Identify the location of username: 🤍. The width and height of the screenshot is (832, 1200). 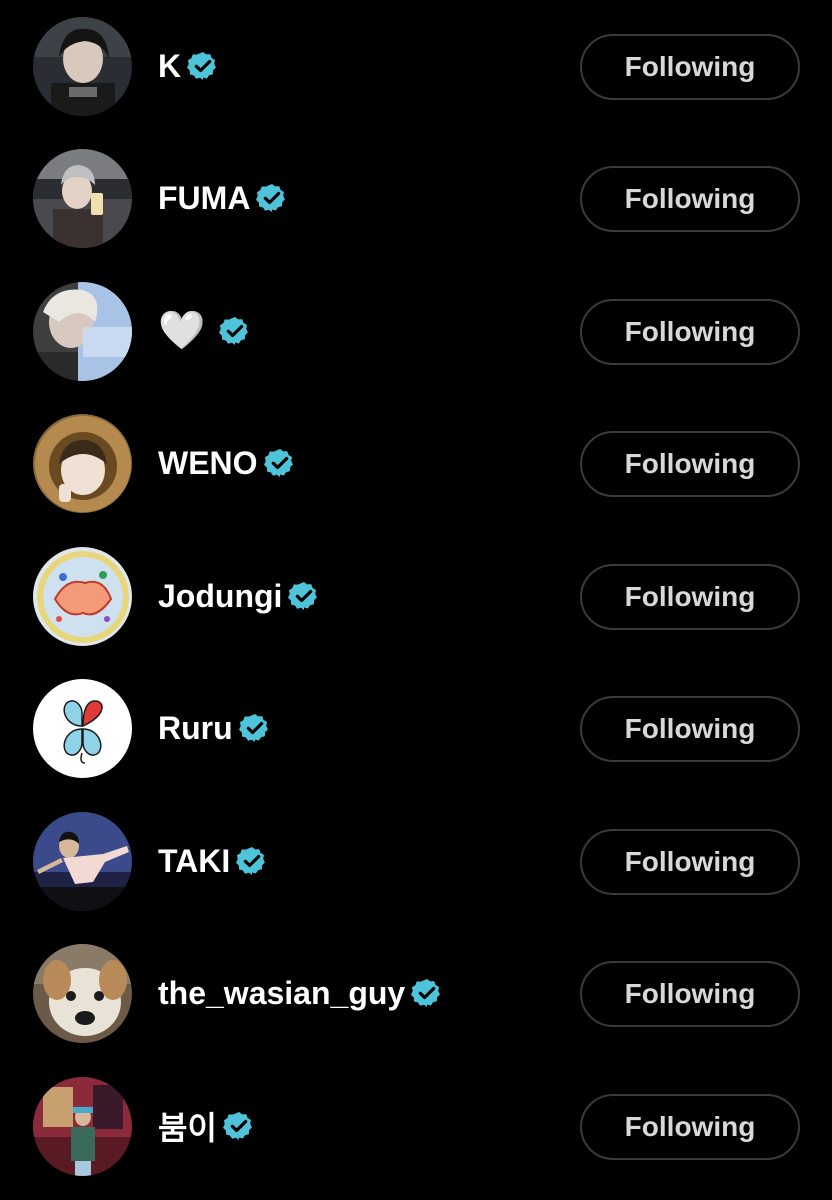
(181, 331).